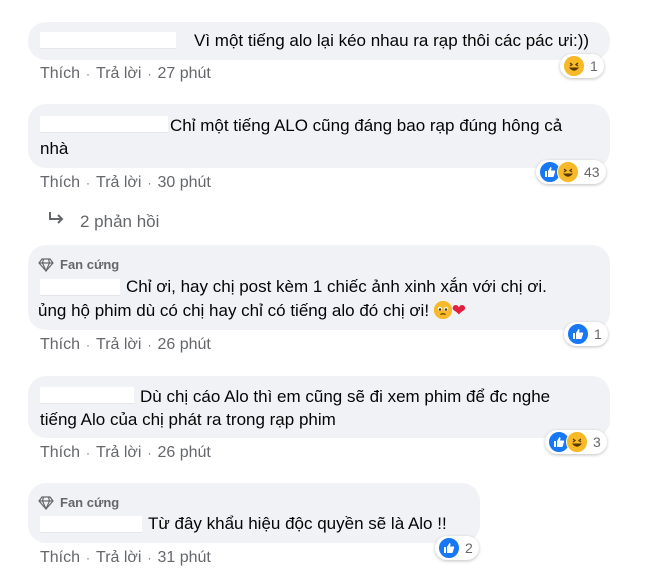 The image size is (660, 585). Describe the element at coordinates (297, 523) in the screenshot. I see `comment-text: Từ đây khẩu hiệu độc quyền sẽ là Alo !!` at that location.